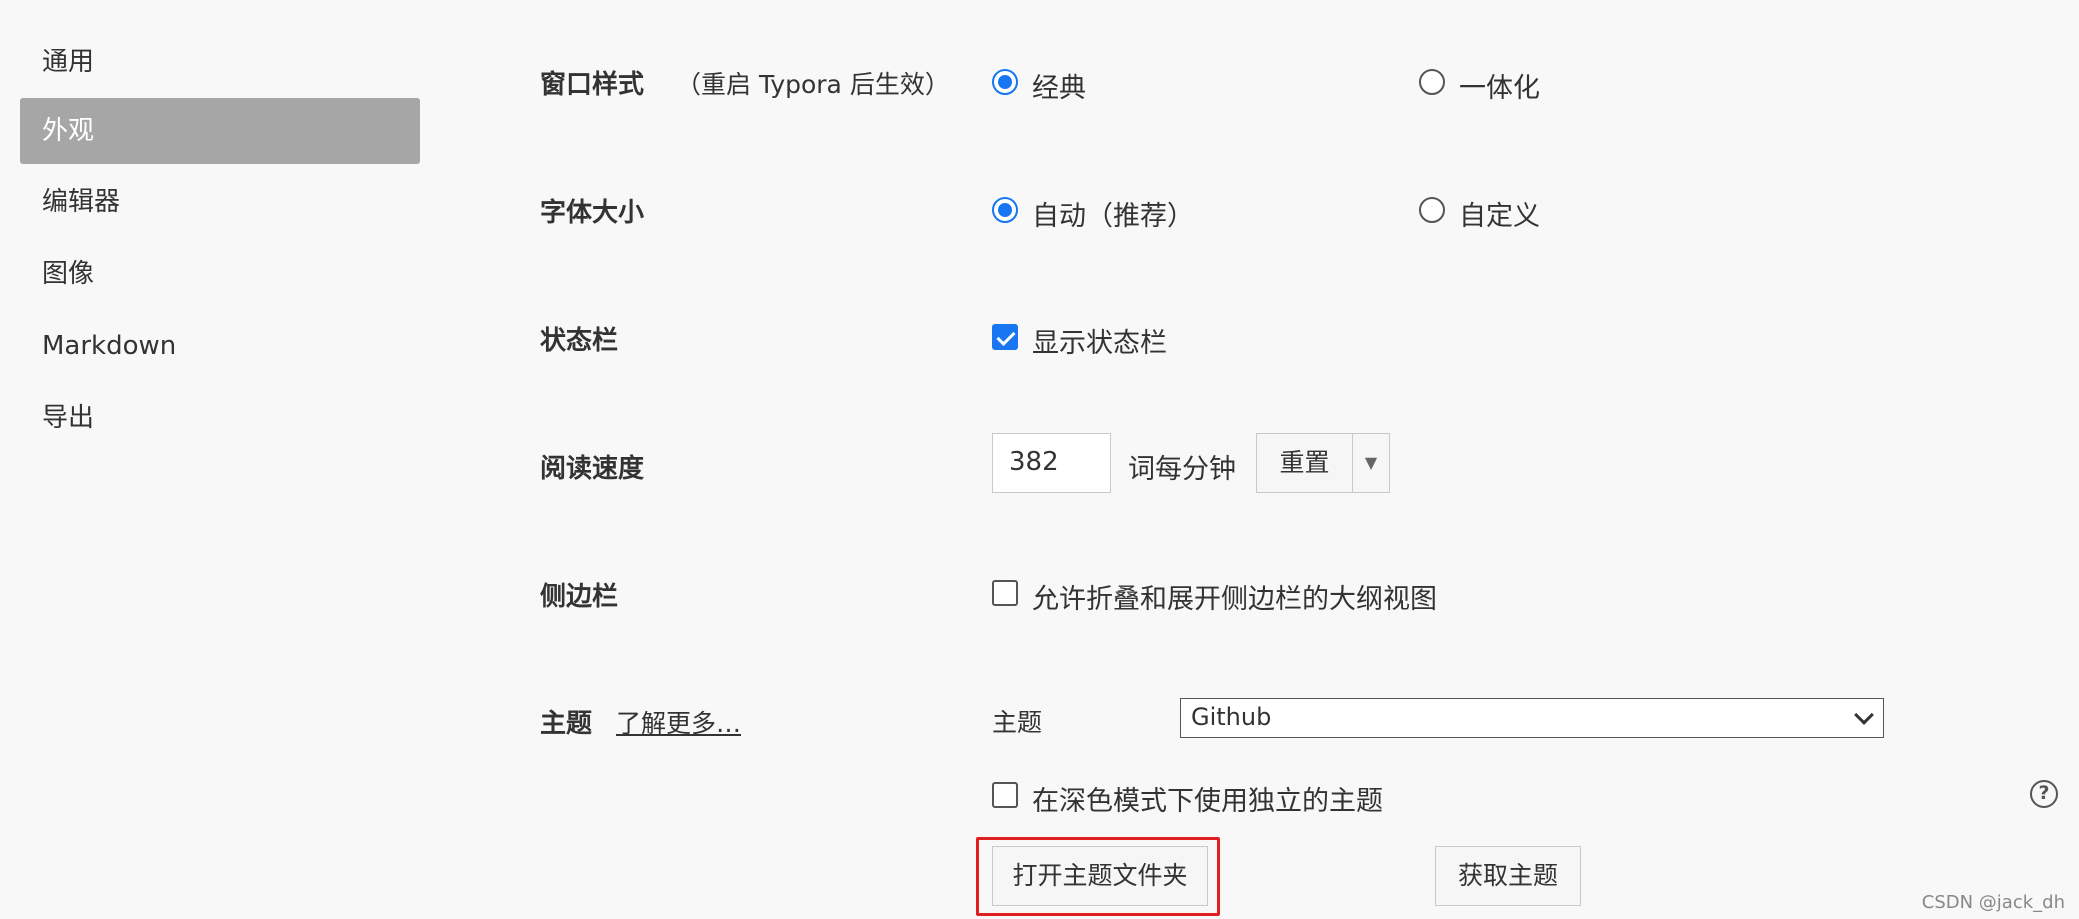  What do you see at coordinates (2044, 794) in the screenshot?
I see `help-icon: ?` at bounding box center [2044, 794].